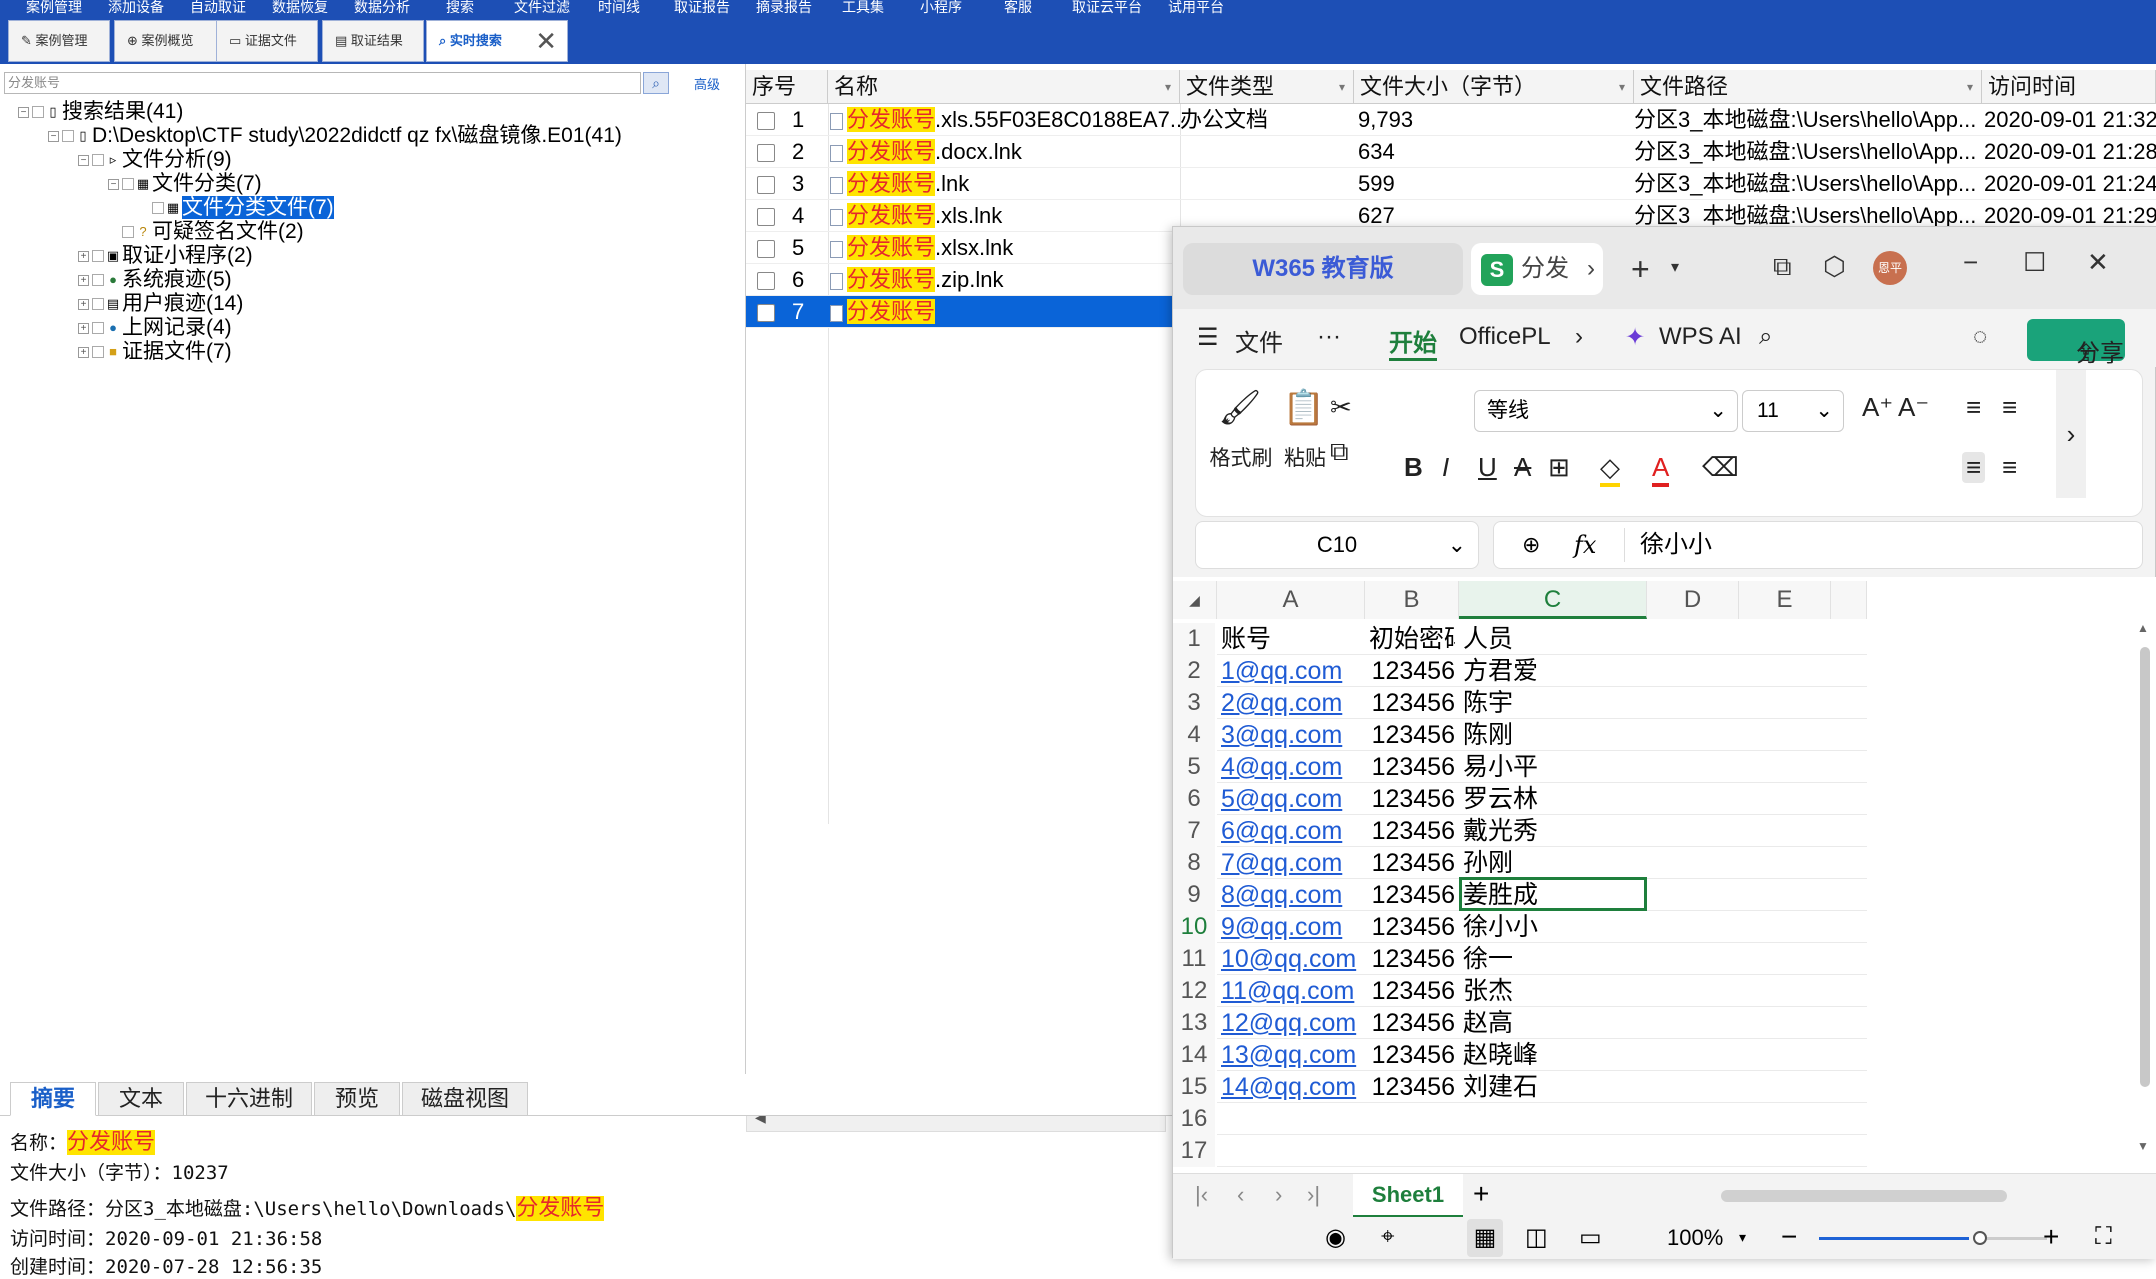 This screenshot has height=1279, width=2156. Describe the element at coordinates (1410, 639) in the screenshot. I see `cell-b: 初始密码` at that location.